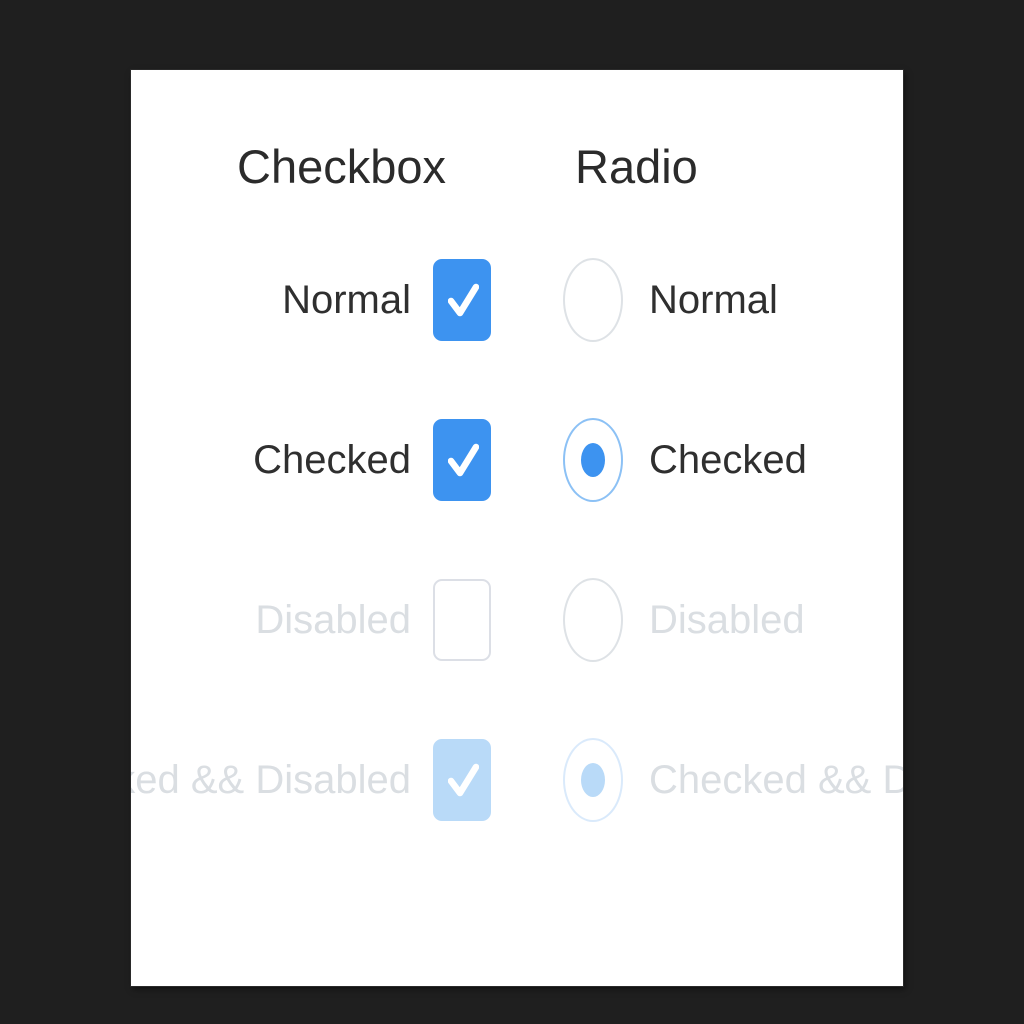  Describe the element at coordinates (776, 780) in the screenshot. I see `radio-label: Checked && Disabled` at that location.